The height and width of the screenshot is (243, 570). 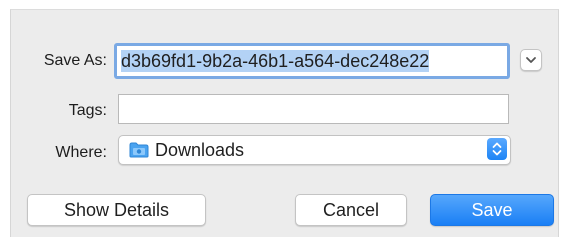 I want to click on expand-button, so click(x=531, y=60).